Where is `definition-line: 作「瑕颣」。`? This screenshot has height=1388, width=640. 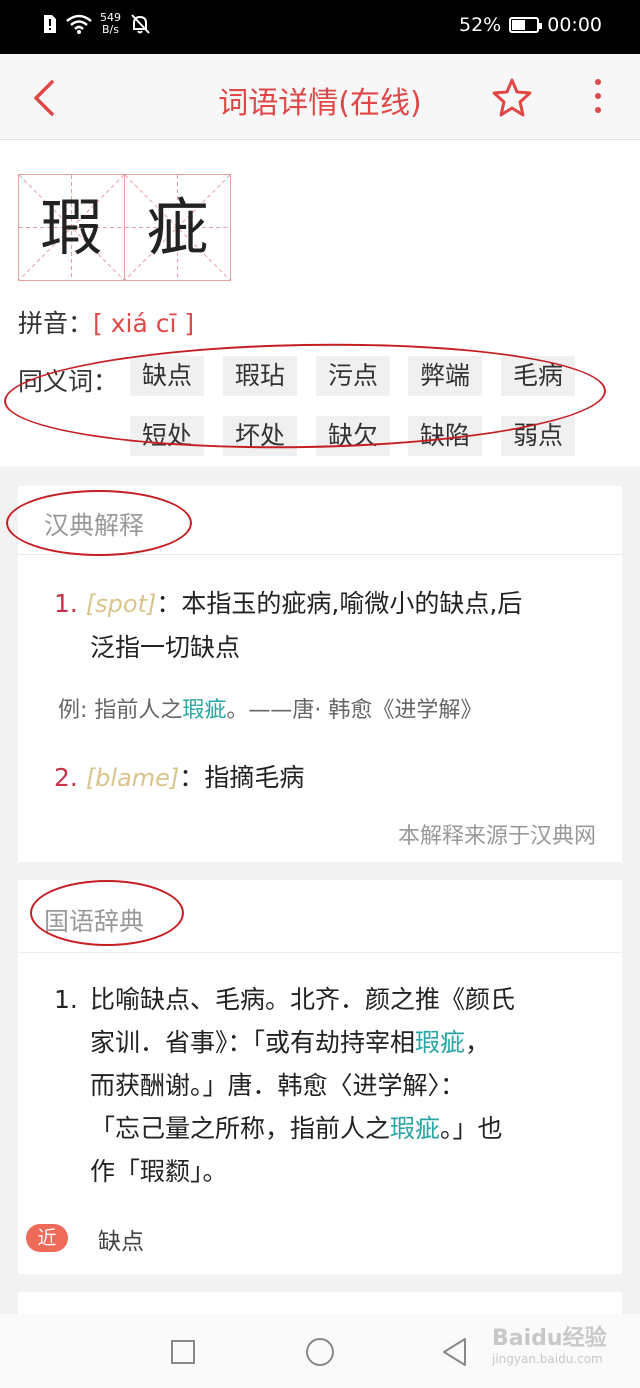 definition-line: 作「瑕颣」。 is located at coordinates (159, 1171).